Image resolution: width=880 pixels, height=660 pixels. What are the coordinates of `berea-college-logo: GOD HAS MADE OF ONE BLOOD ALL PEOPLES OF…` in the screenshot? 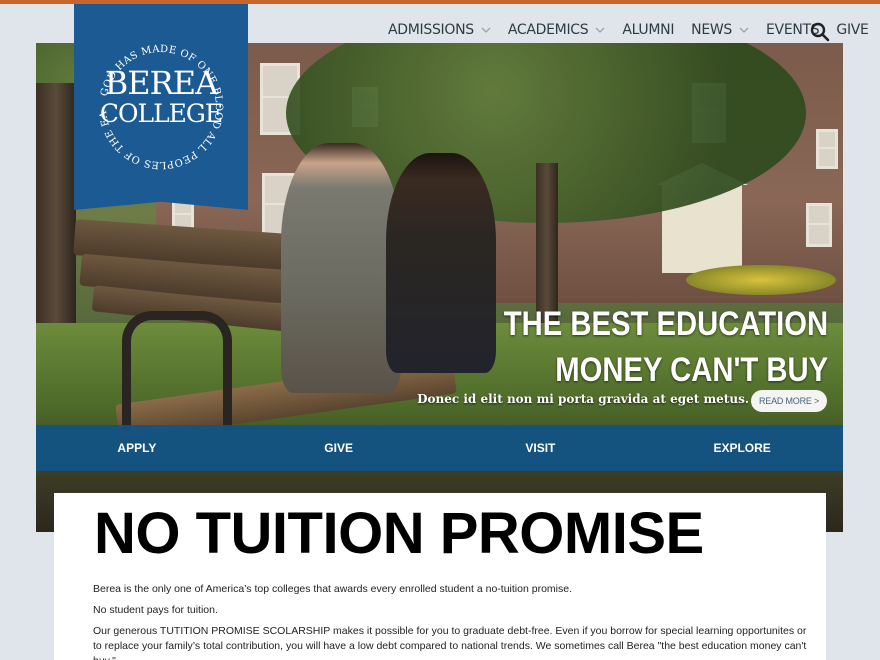 It's located at (161, 107).